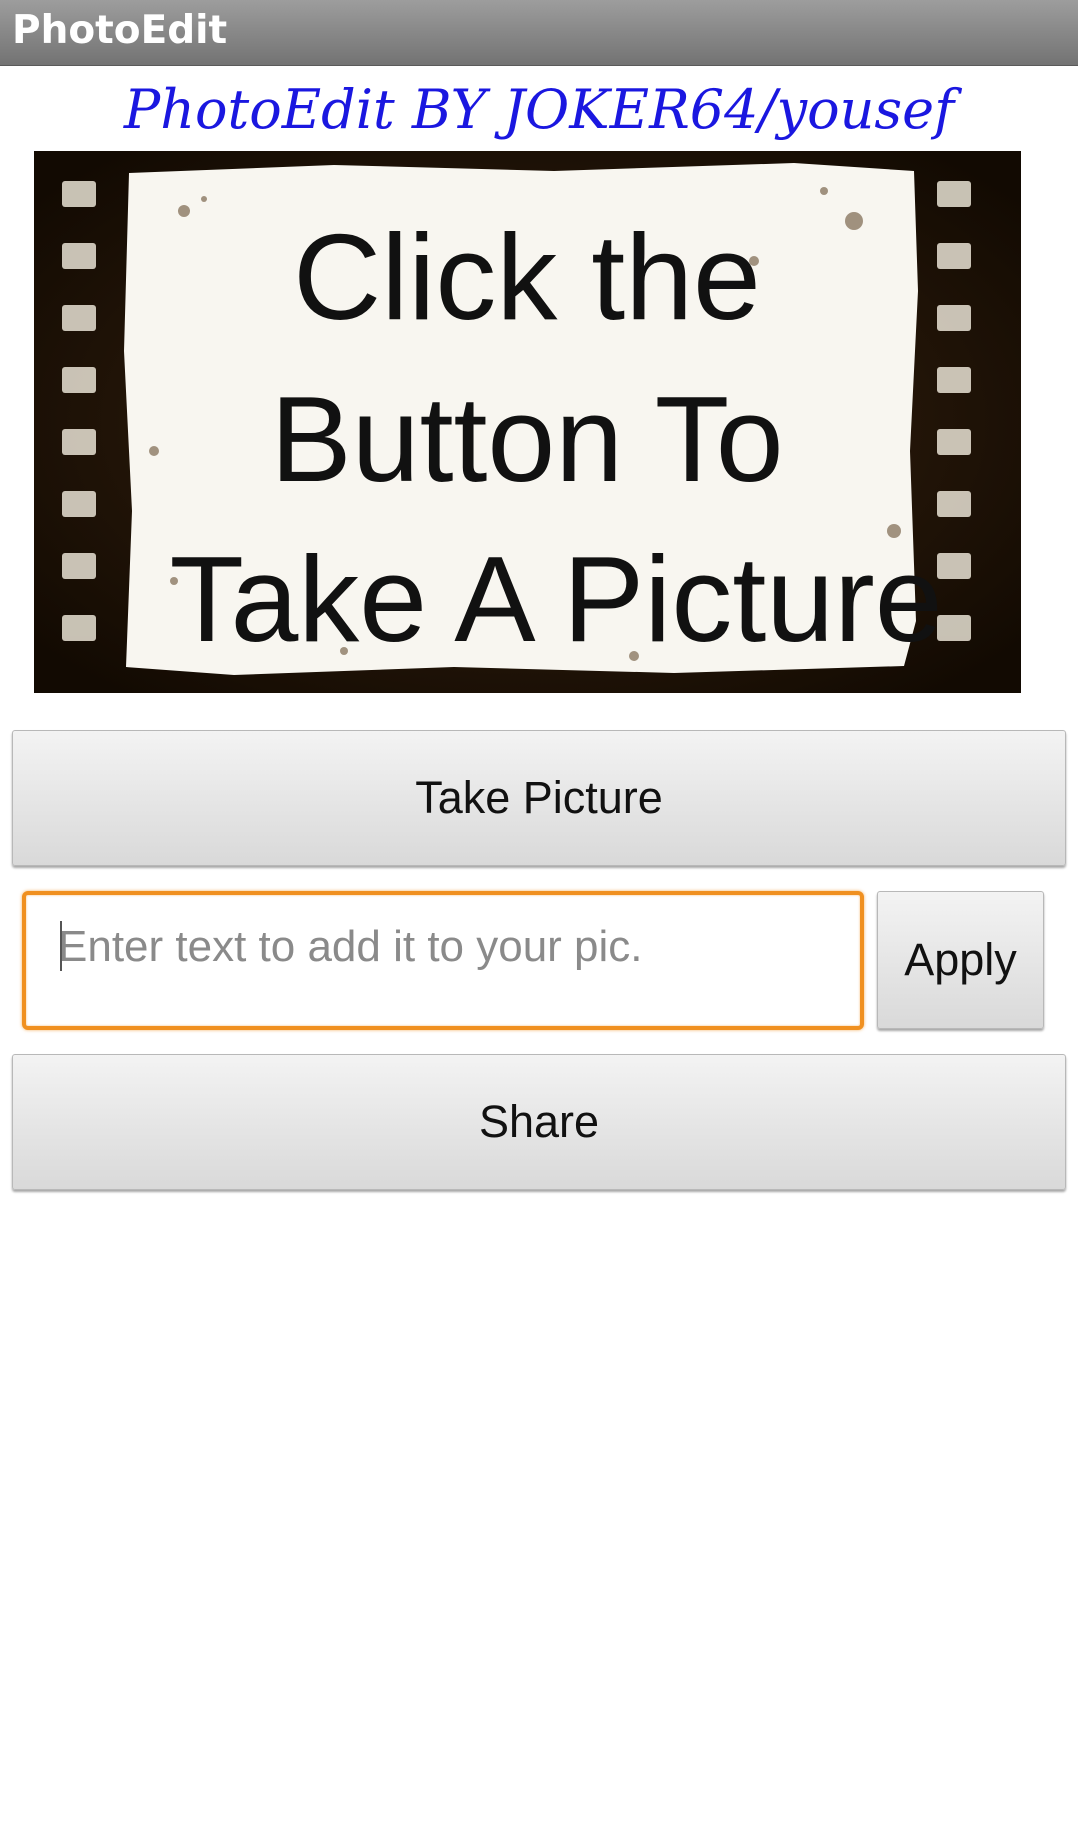  I want to click on share-button: Share, so click(539, 1122).